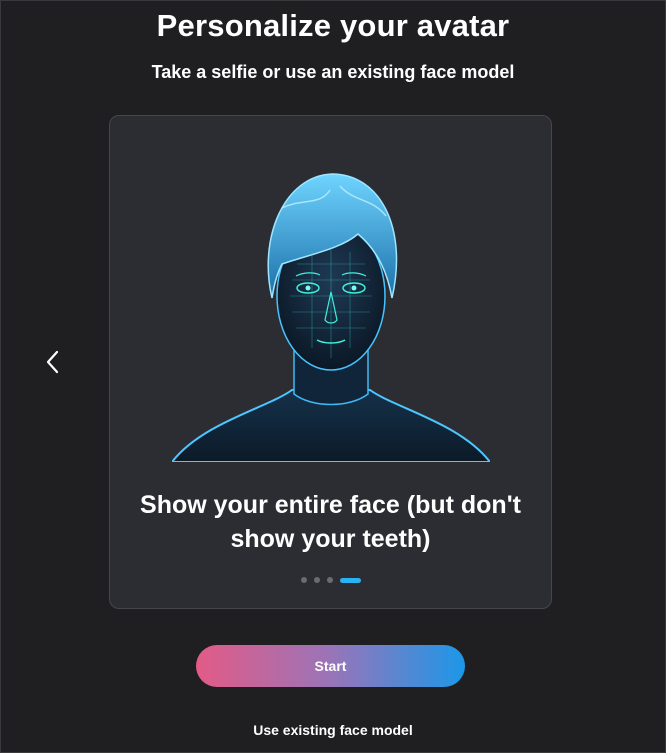  What do you see at coordinates (333, 730) in the screenshot?
I see `use-existing-face-model-link: Use existing face model` at bounding box center [333, 730].